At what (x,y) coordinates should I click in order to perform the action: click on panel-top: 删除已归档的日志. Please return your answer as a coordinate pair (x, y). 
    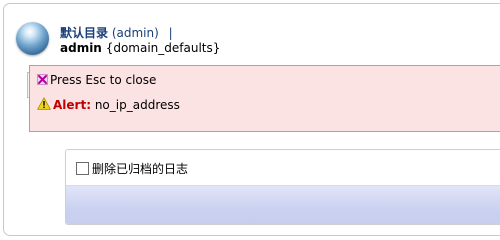
    Looking at the image, I should click on (283, 167).